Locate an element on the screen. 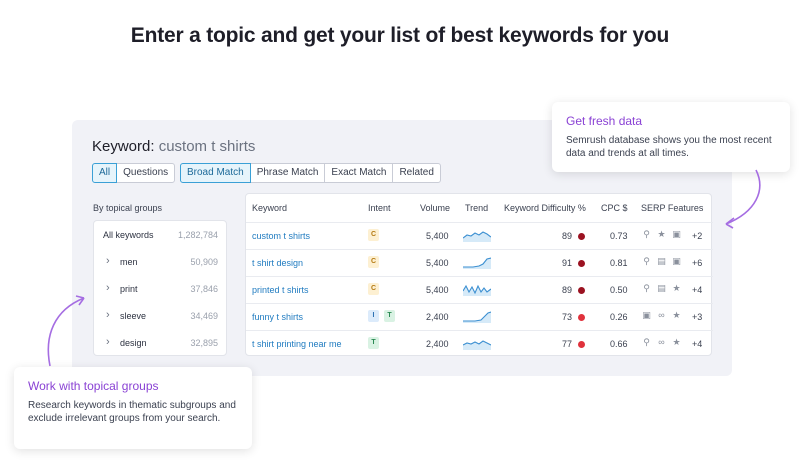  table-row: printed t shirts C 5,400 89 0.50 ⚲ ▤ ★ +4 is located at coordinates (479, 289).